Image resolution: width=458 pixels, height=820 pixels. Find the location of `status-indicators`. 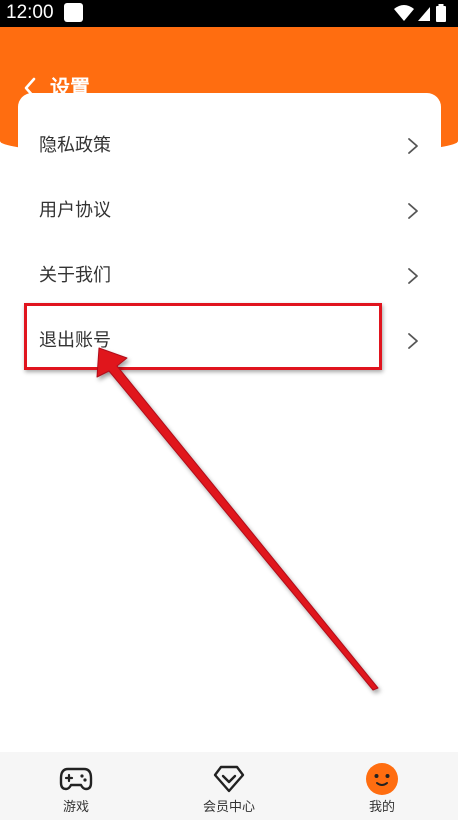

status-indicators is located at coordinates (422, 13).